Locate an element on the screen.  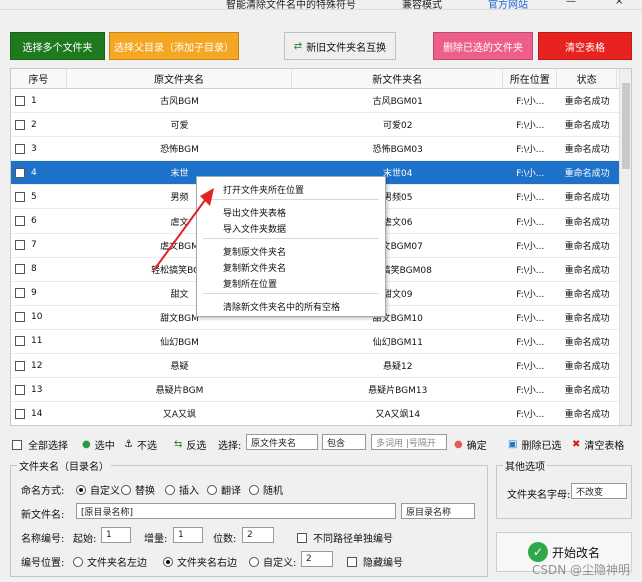
increment-input: 1 is located at coordinates (188, 535).